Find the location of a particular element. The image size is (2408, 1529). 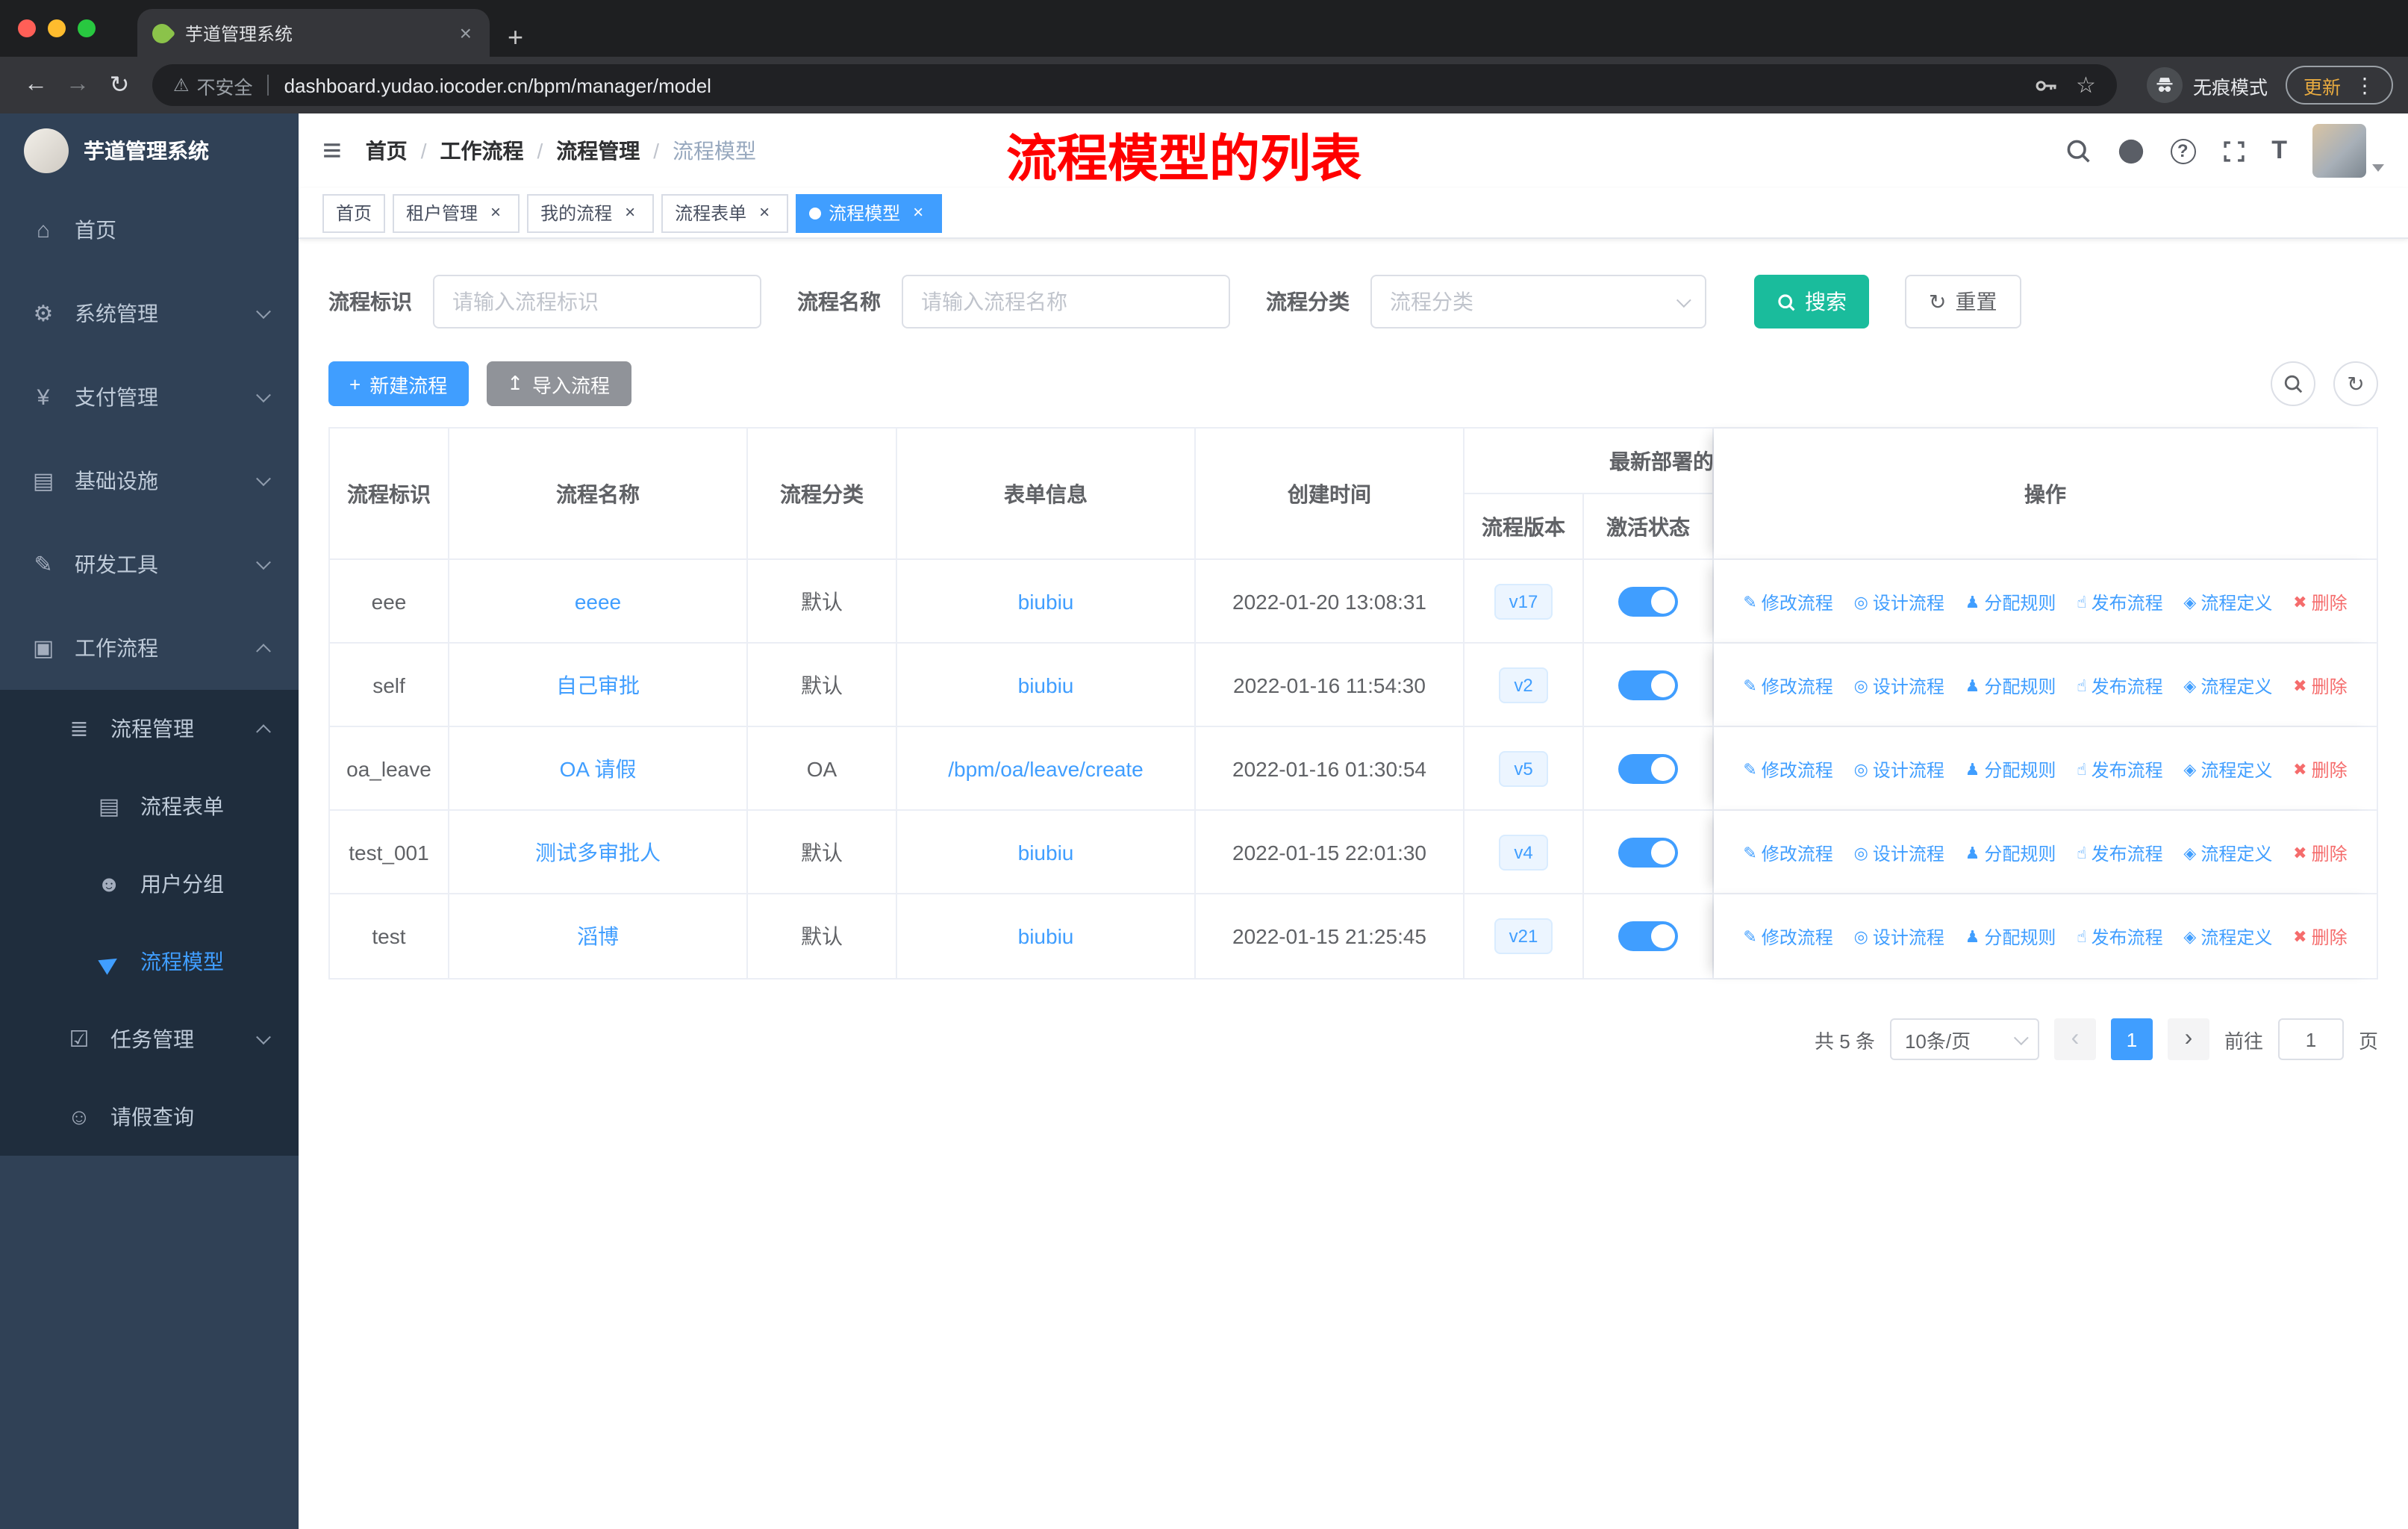

sidebar-item-system-mgmt: ⚙ 系统管理 is located at coordinates (149, 313).